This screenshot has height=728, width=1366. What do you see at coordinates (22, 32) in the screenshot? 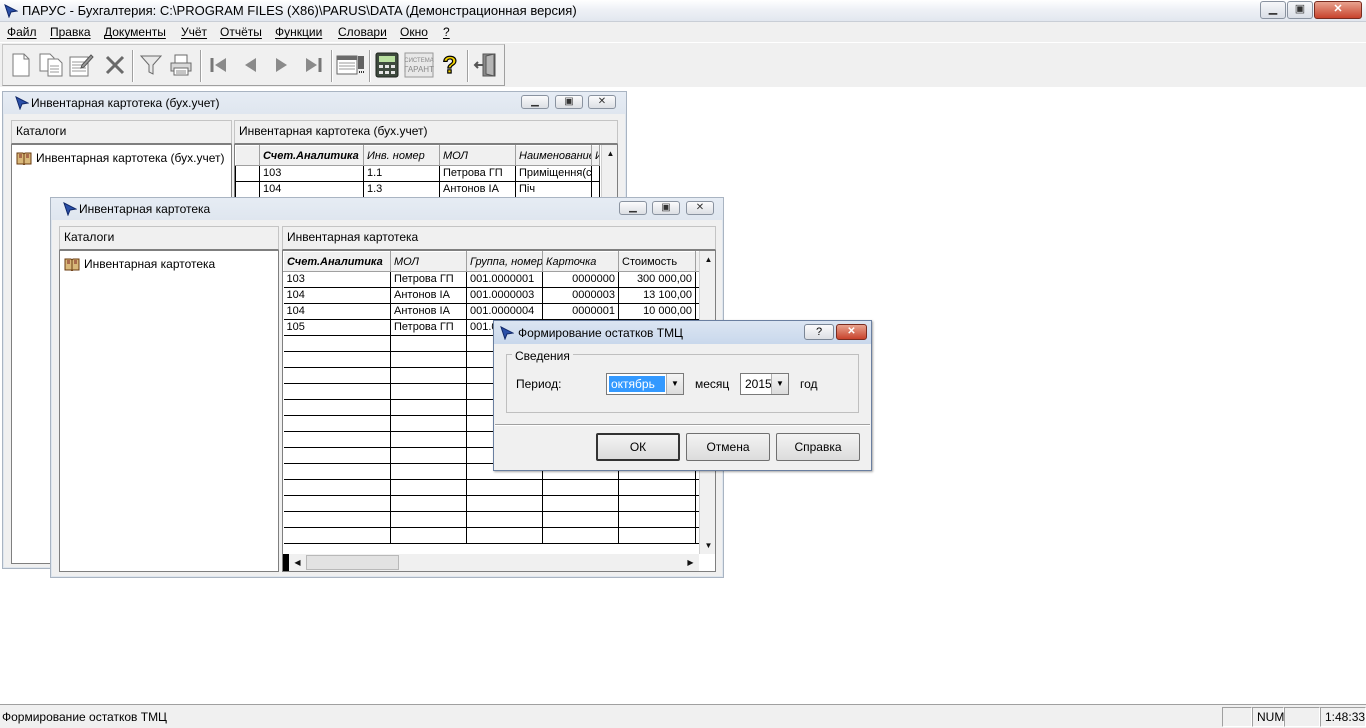
I see `menu-file: Файл` at bounding box center [22, 32].